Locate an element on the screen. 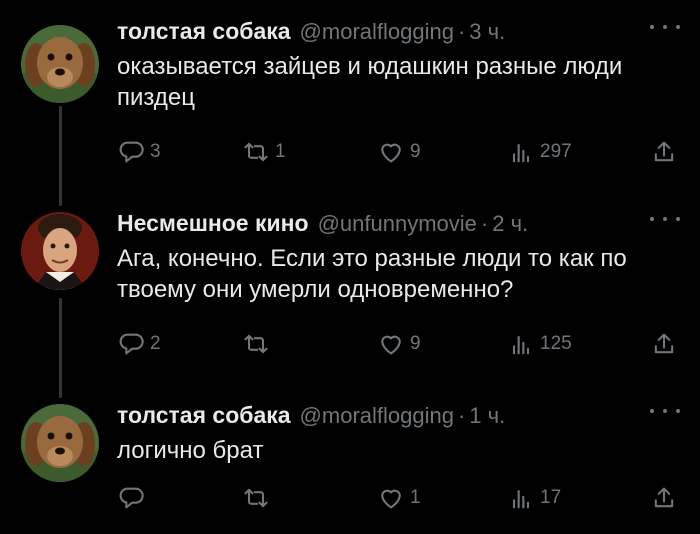 This screenshot has width=700, height=534. tweet-header: толстая собака @moralflogging · 3 ч. is located at coordinates (398, 33).